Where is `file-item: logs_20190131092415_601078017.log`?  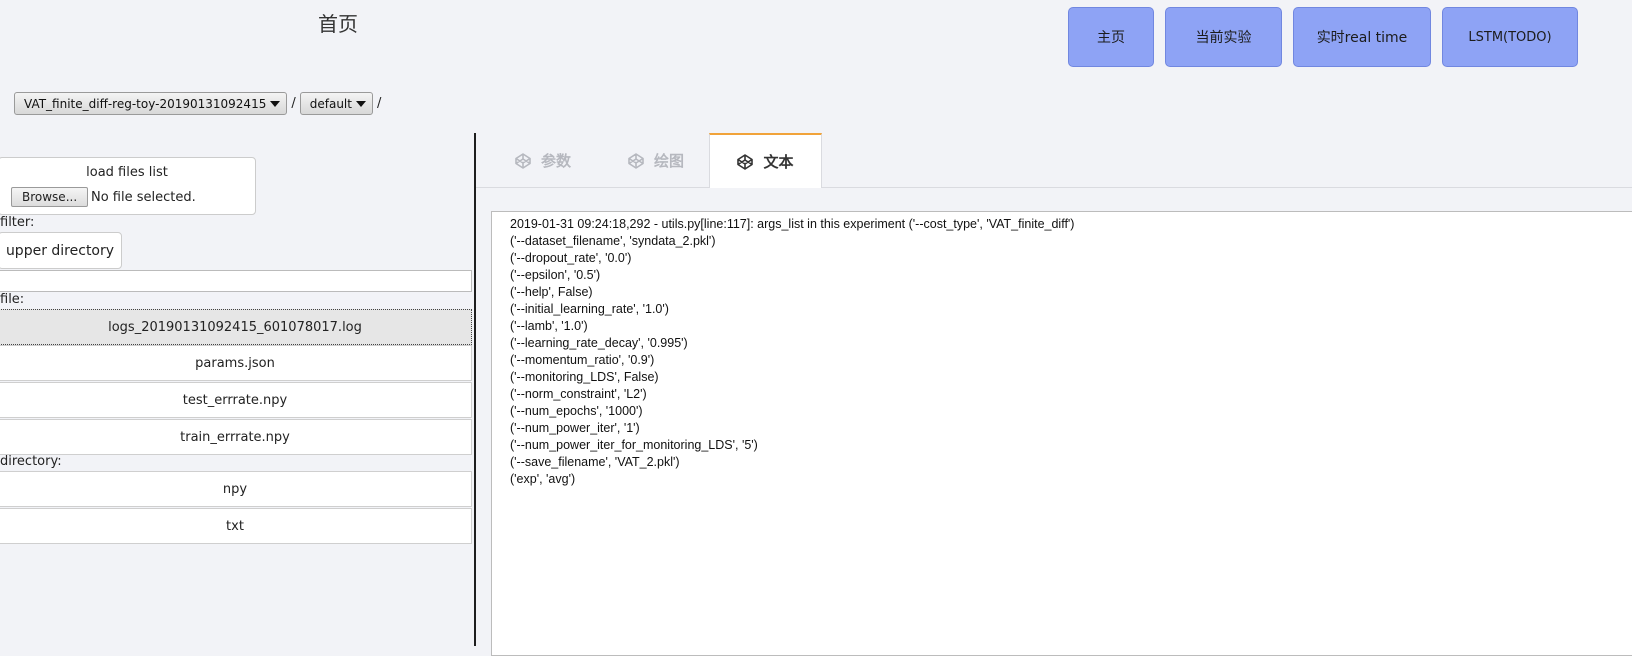
file-item: logs_20190131092415_601078017.log is located at coordinates (236, 327).